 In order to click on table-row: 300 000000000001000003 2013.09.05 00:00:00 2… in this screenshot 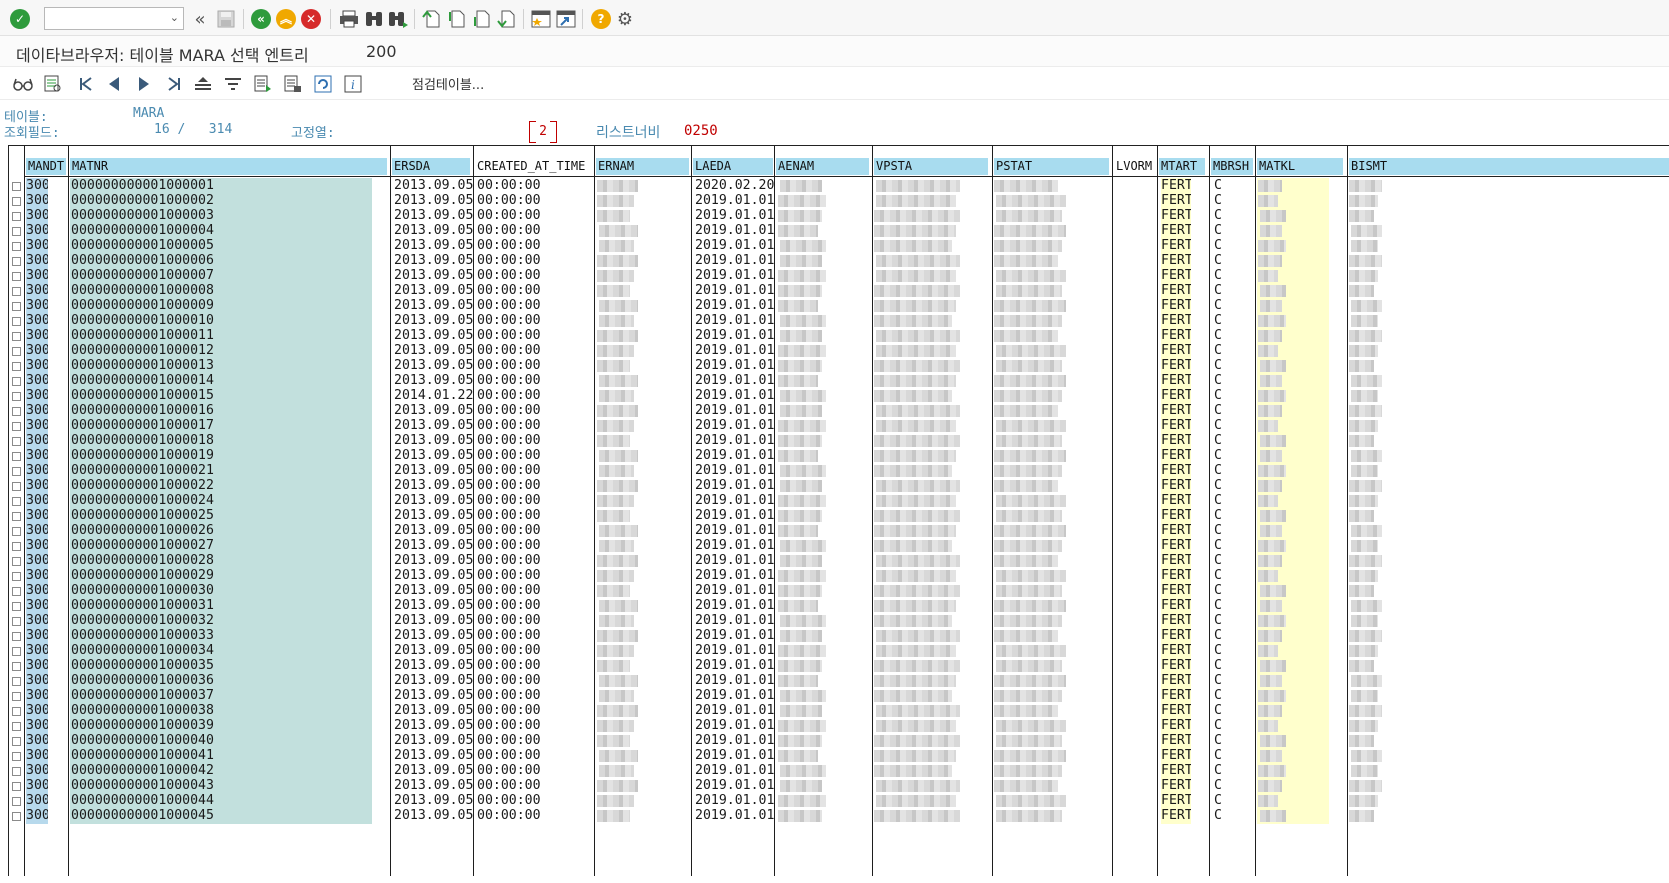, I will do `click(838, 216)`.